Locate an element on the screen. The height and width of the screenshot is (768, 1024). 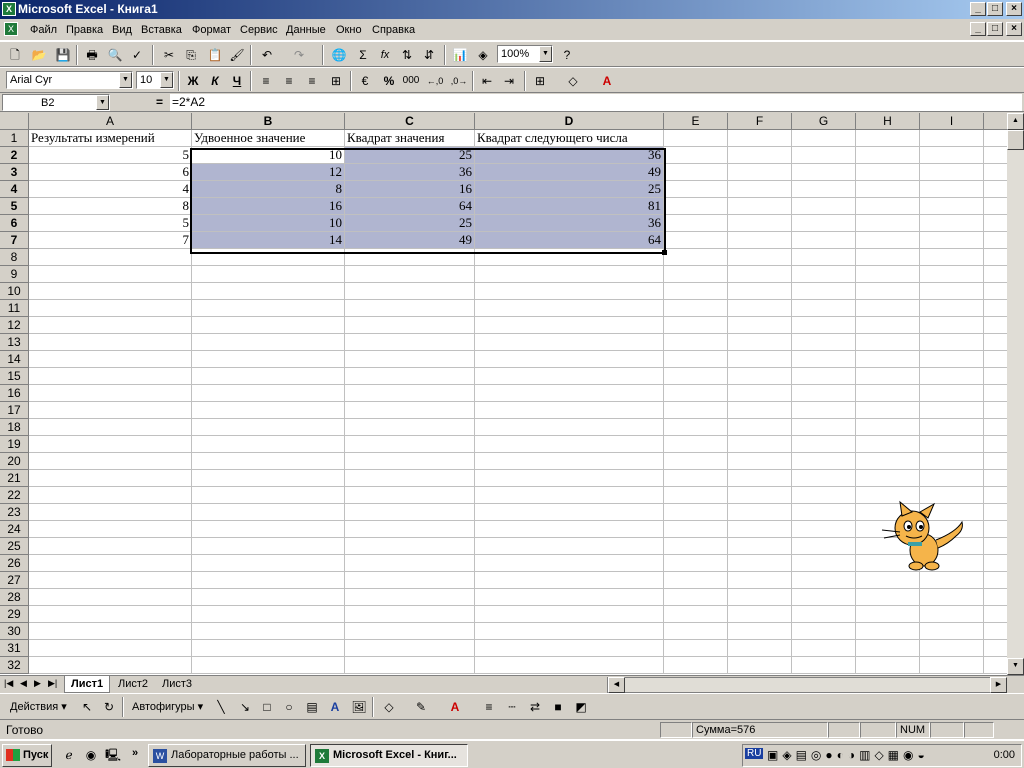
cell-i6 is located at coordinates (952, 223).